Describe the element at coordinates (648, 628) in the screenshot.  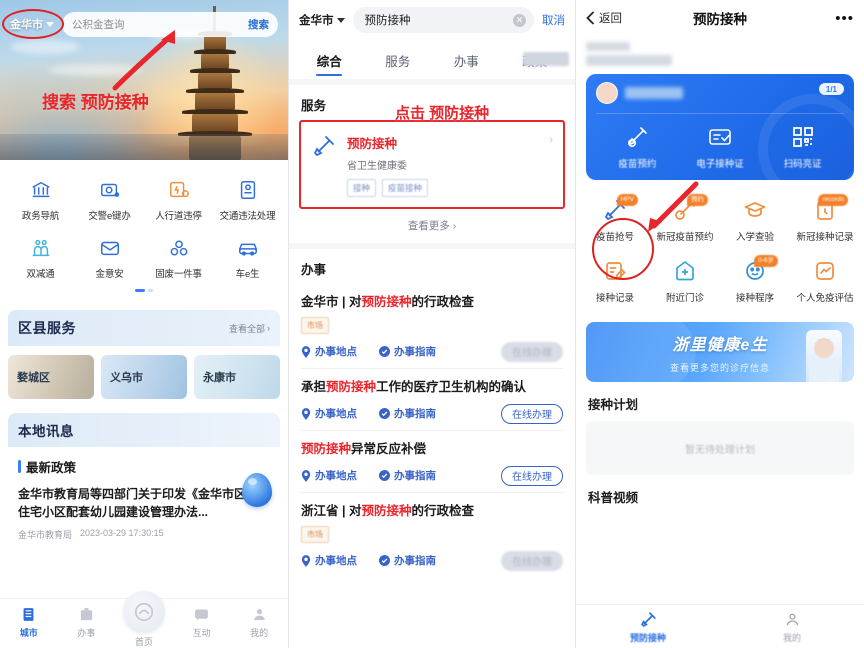
I see `tab-vaccination: 预防接种` at that location.